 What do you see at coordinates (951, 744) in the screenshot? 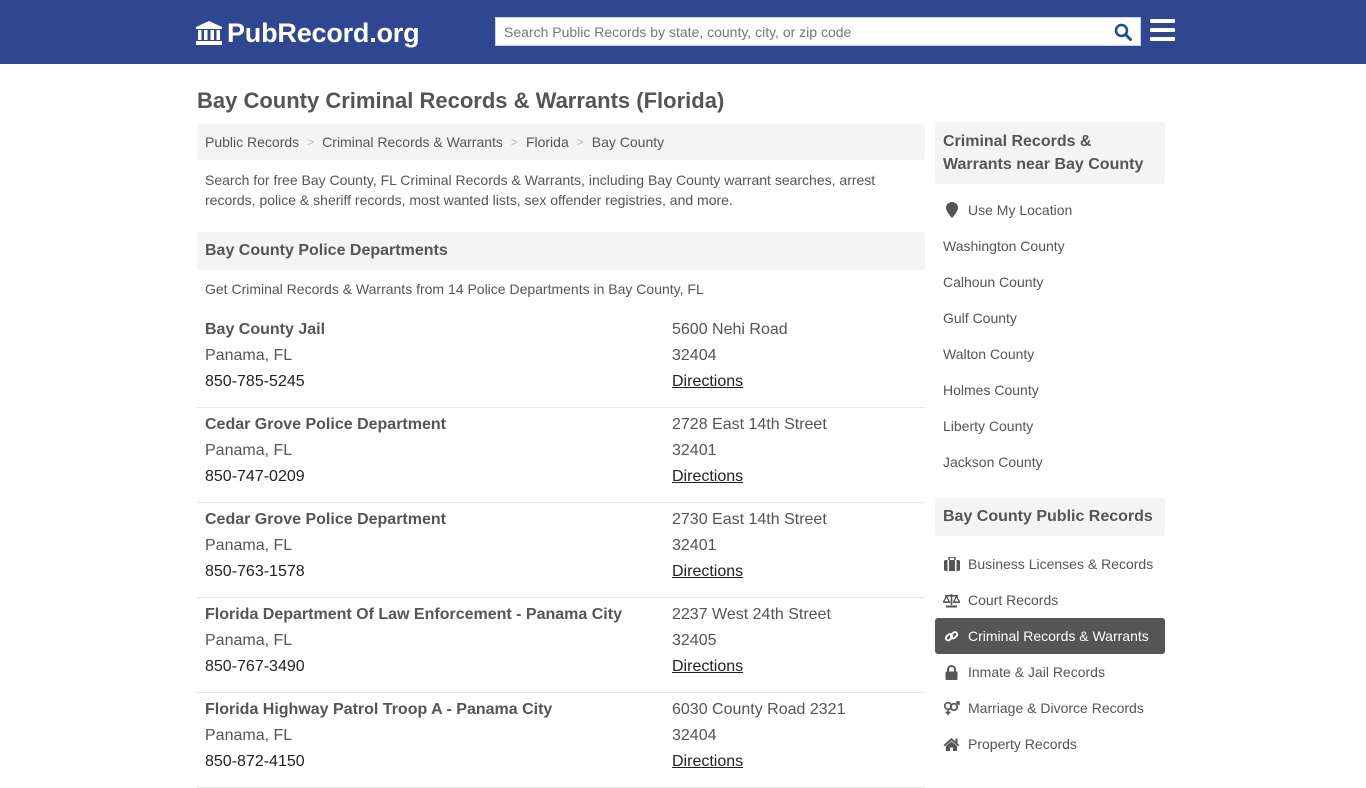
I see `home-icon` at bounding box center [951, 744].